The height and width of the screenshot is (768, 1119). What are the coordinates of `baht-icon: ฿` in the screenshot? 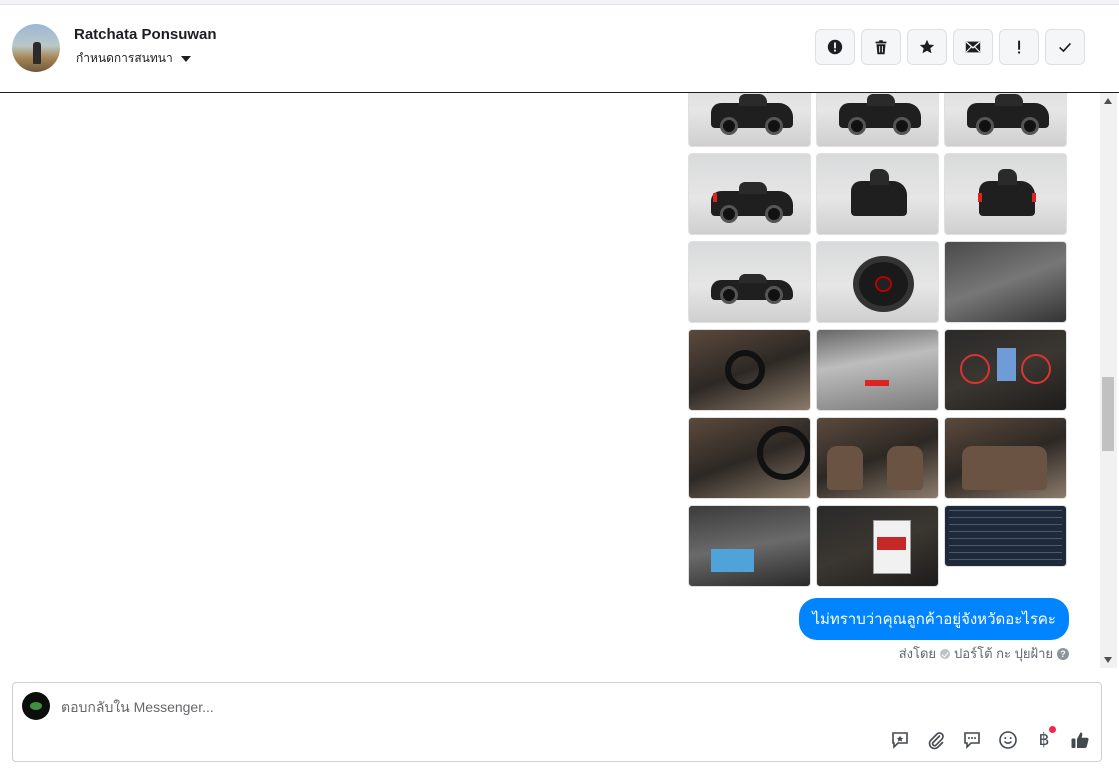 It's located at (1044, 739).